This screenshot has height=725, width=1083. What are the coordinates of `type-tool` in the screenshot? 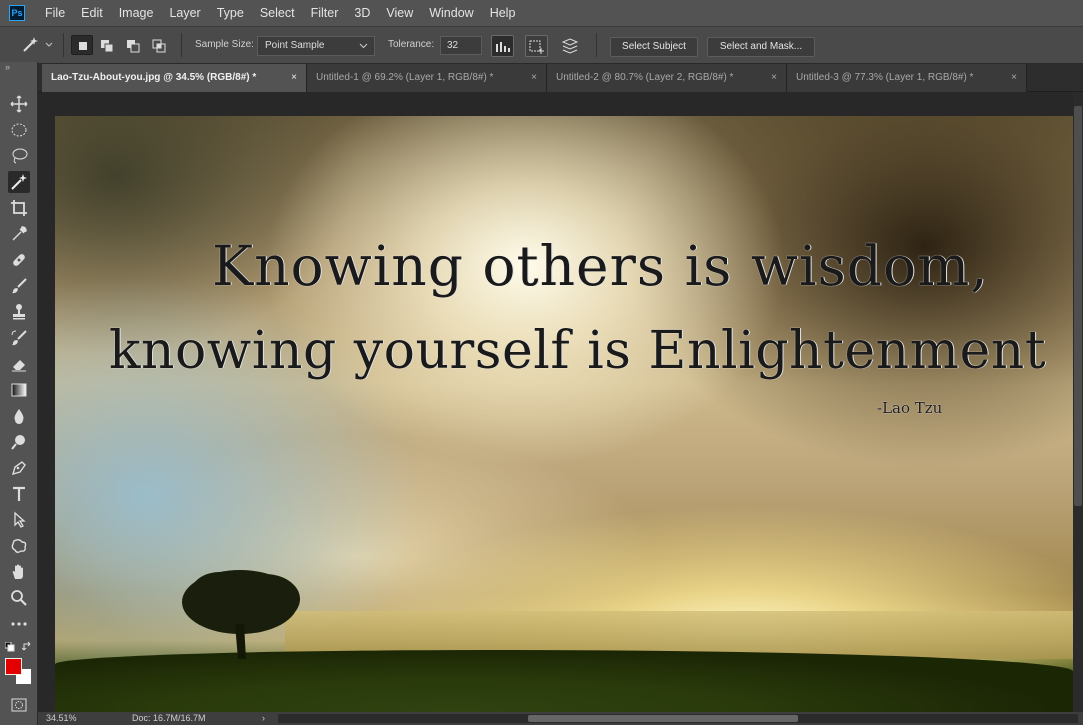 It's located at (19, 494).